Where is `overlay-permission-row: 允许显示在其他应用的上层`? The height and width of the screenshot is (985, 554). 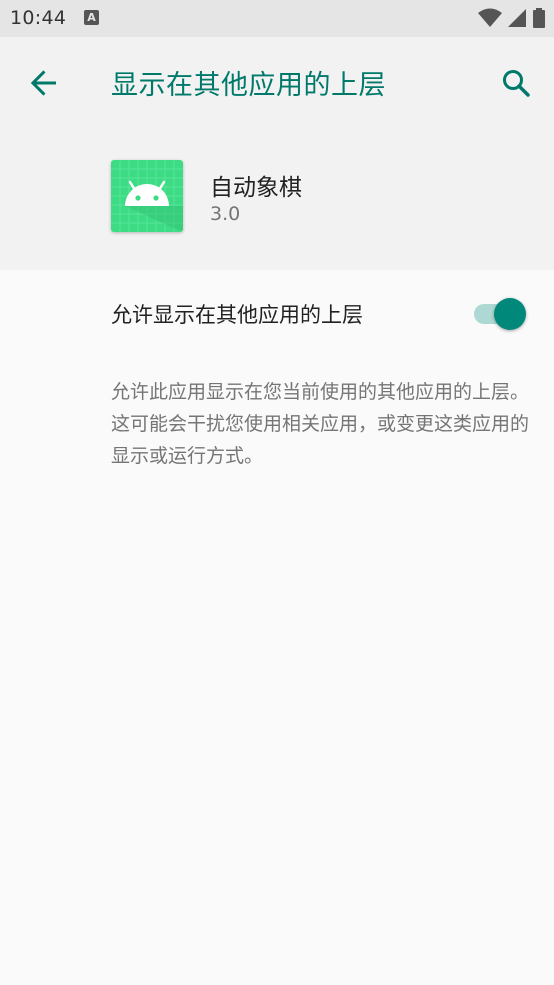 overlay-permission-row: 允许显示在其他应用的上层 is located at coordinates (277, 313).